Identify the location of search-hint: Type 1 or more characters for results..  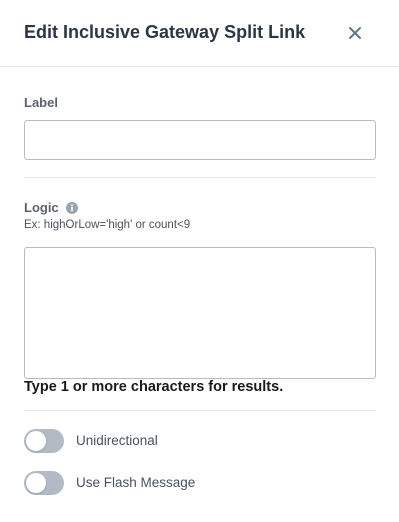
(154, 387).